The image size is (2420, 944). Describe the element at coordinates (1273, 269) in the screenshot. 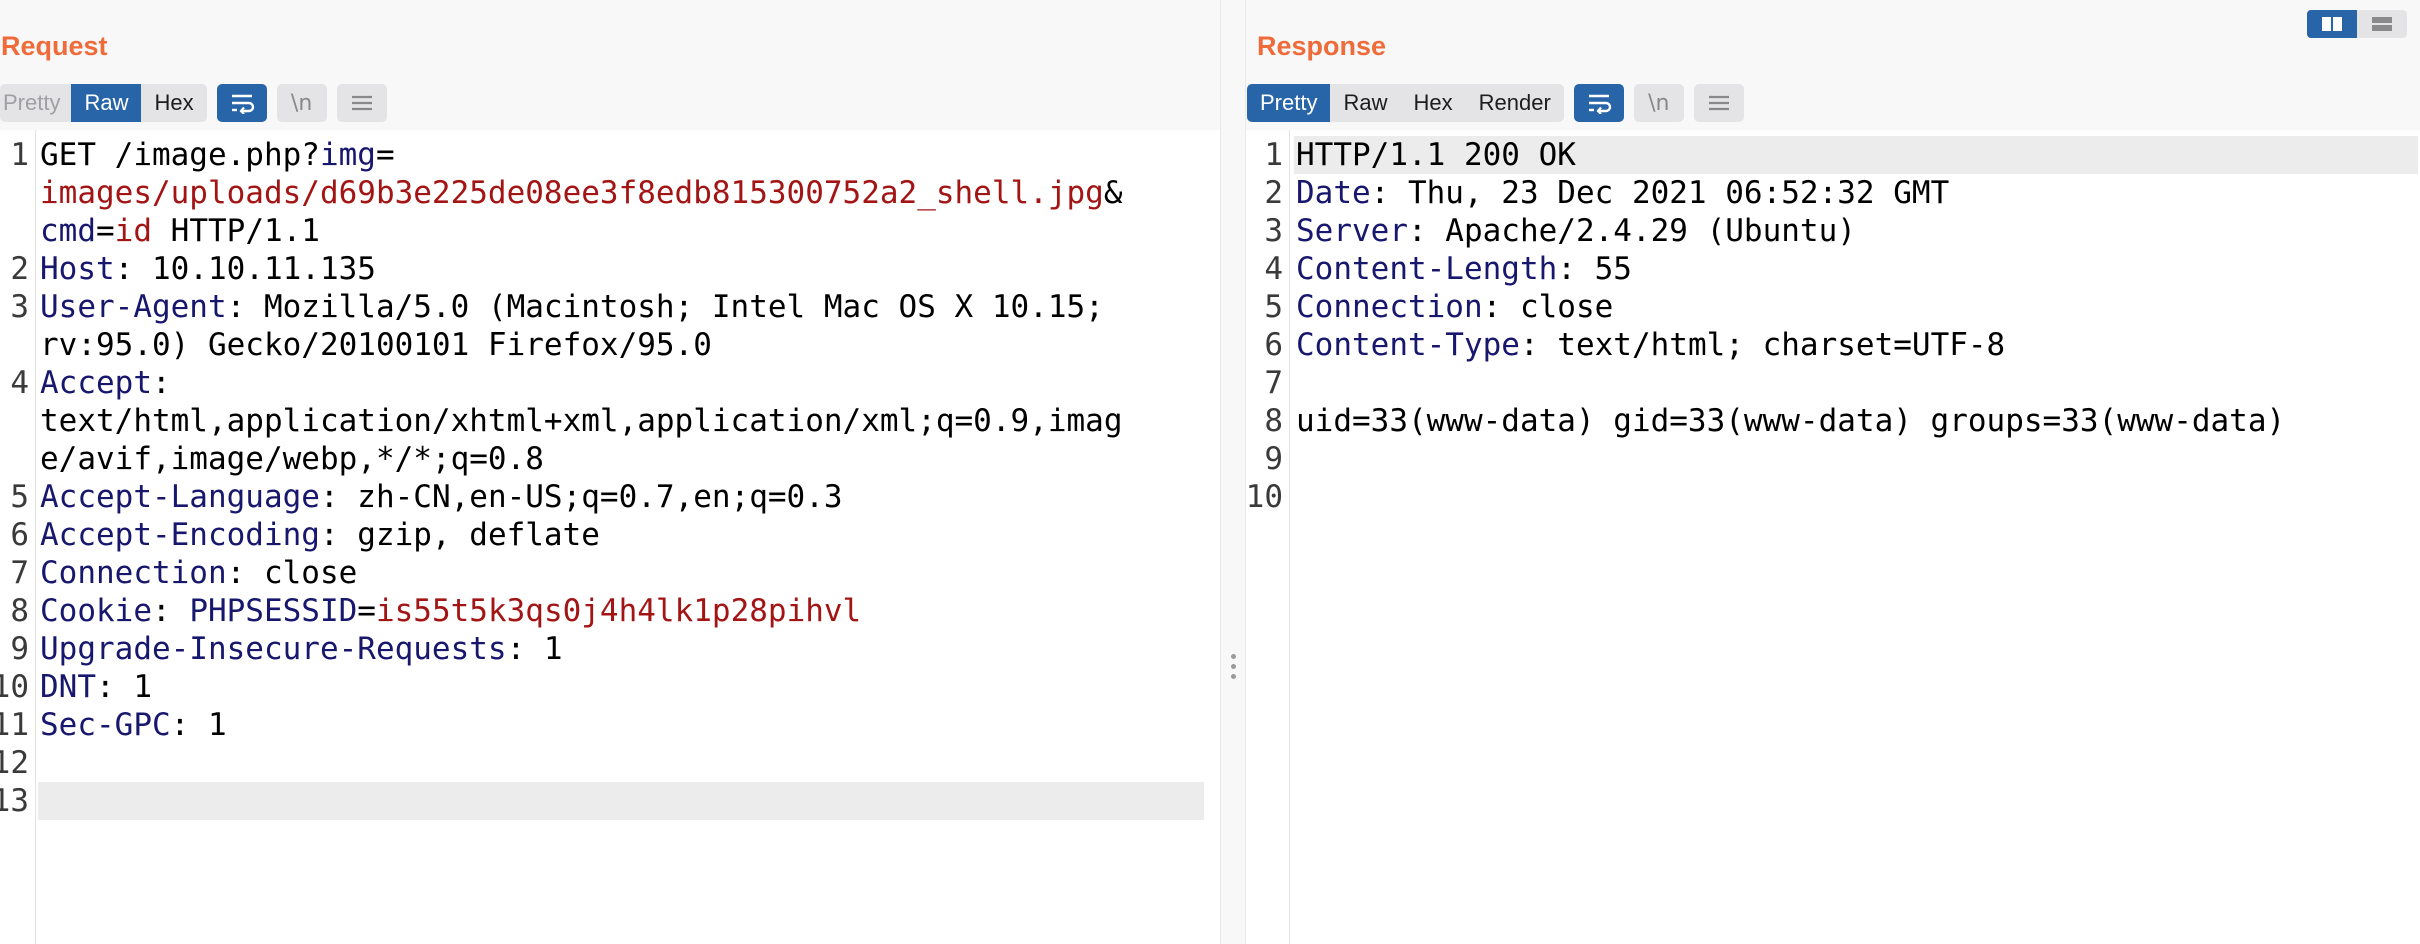

I see `line-number: 4` at that location.